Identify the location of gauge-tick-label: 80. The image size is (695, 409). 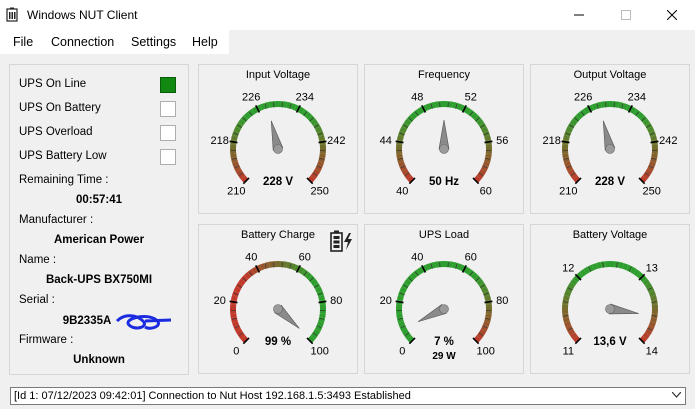
(336, 301).